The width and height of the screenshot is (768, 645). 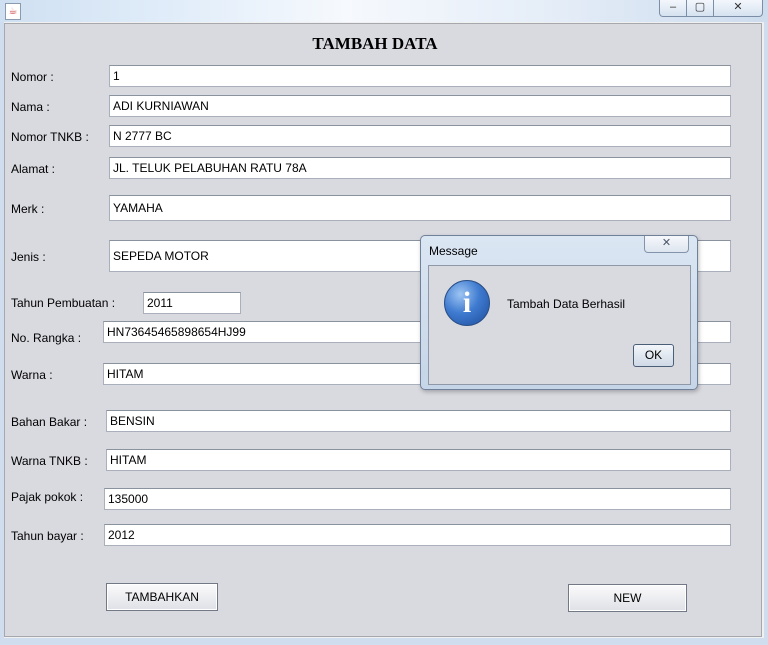 I want to click on merk-field: YAMAHA, so click(x=420, y=208).